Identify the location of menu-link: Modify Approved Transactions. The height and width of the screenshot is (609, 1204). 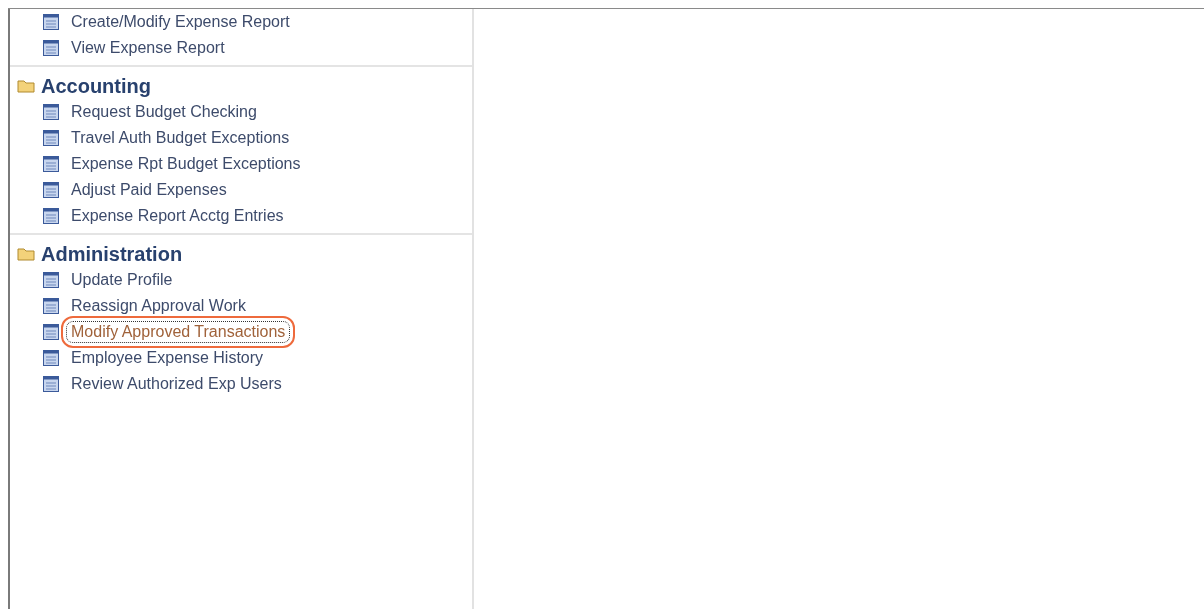
(178, 332).